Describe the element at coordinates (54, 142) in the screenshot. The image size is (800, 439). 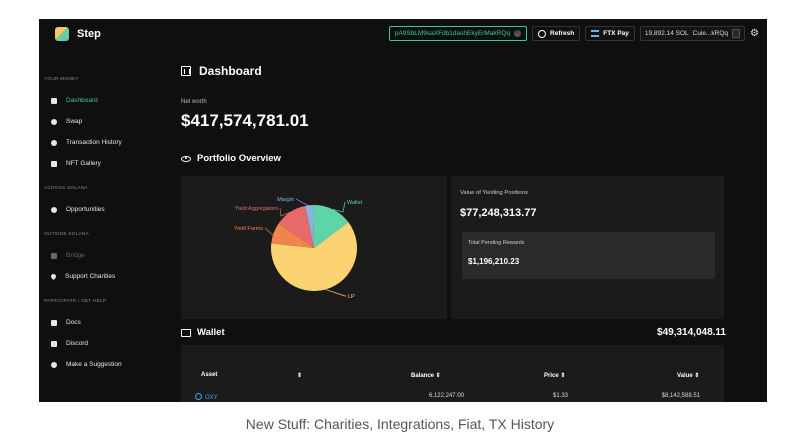
I see `history-icon` at that location.